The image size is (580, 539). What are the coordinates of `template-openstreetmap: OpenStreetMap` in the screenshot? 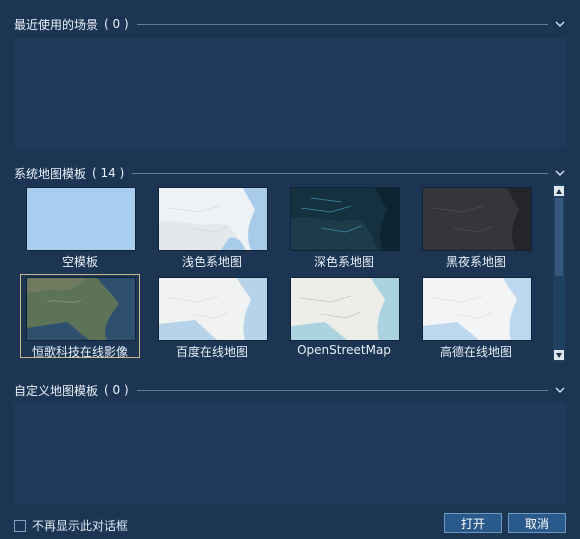 It's located at (344, 316).